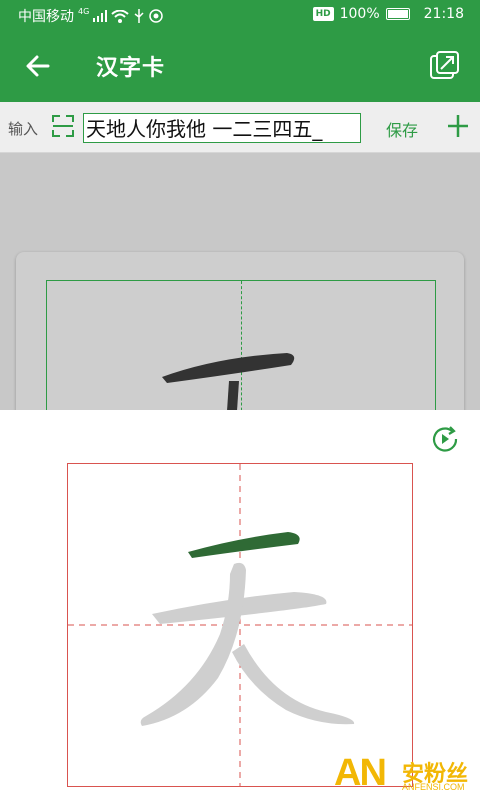  Describe the element at coordinates (458, 126) in the screenshot. I see `add-icon` at that location.